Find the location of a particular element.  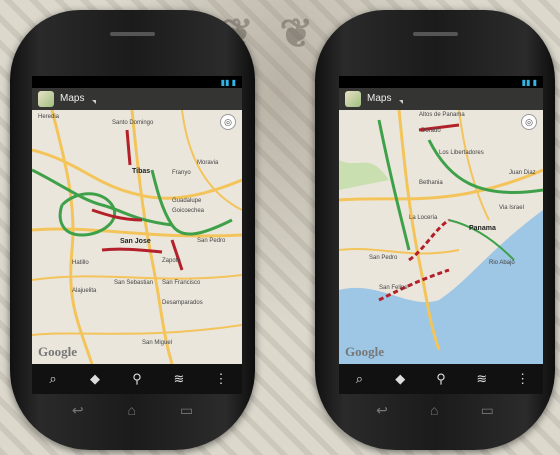

map-label: Tibas is located at coordinates (141, 171).